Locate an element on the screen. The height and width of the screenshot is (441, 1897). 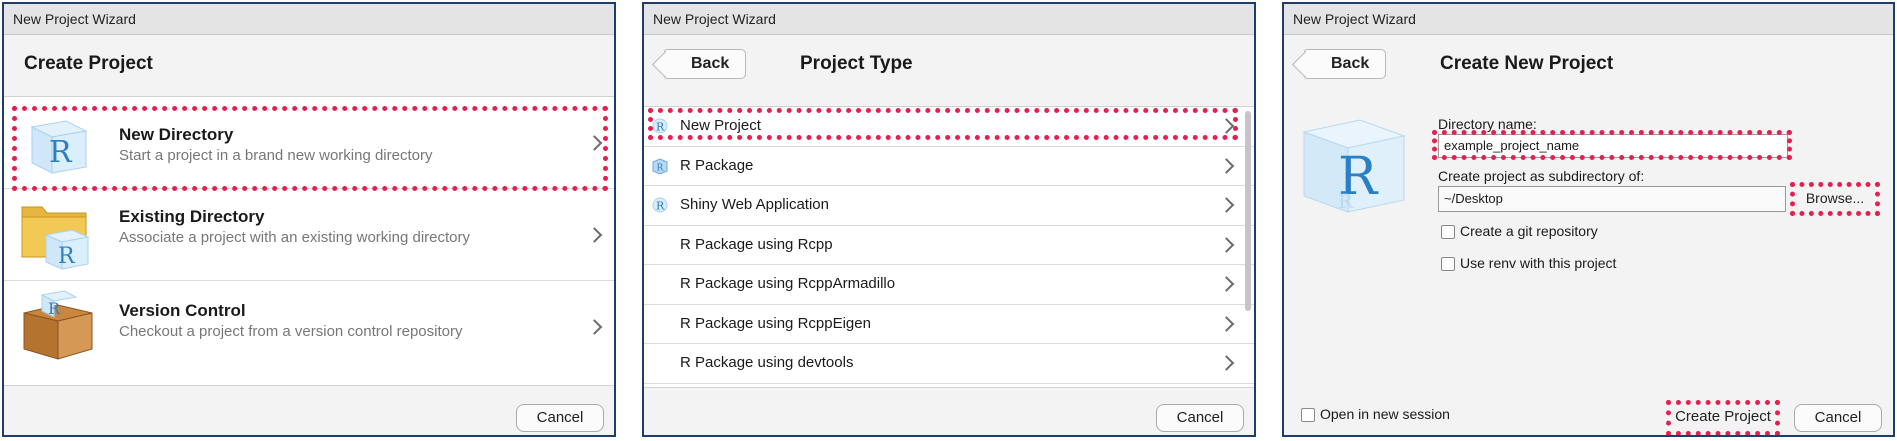
list-item-r-package-rcppeigen: R Package using RcppEigen is located at coordinates (949, 324).